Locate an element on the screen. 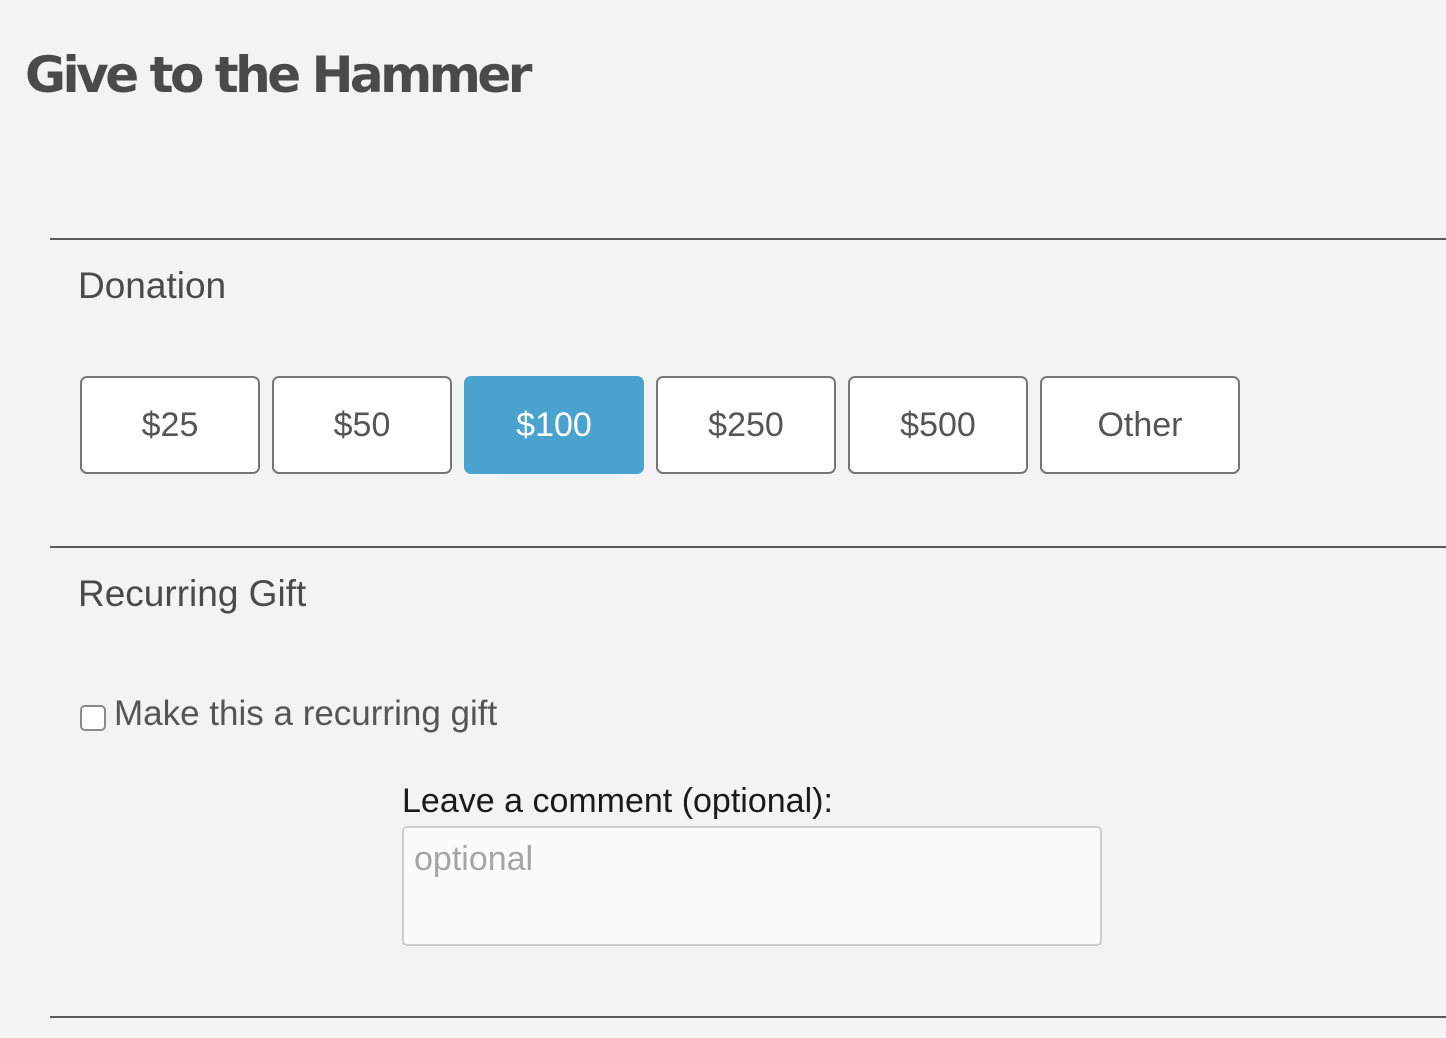 The image size is (1446, 1038). page-title: Give to the Hammer is located at coordinates (278, 75).